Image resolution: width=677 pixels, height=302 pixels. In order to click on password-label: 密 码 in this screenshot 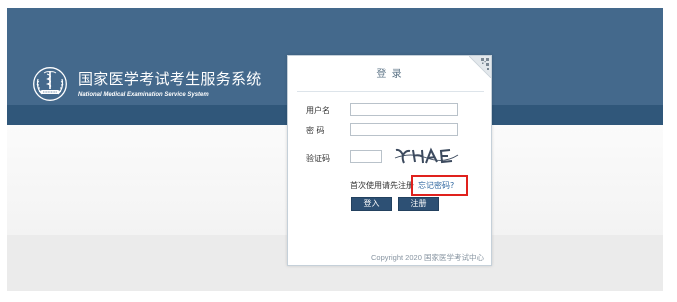, I will do `click(315, 130)`.